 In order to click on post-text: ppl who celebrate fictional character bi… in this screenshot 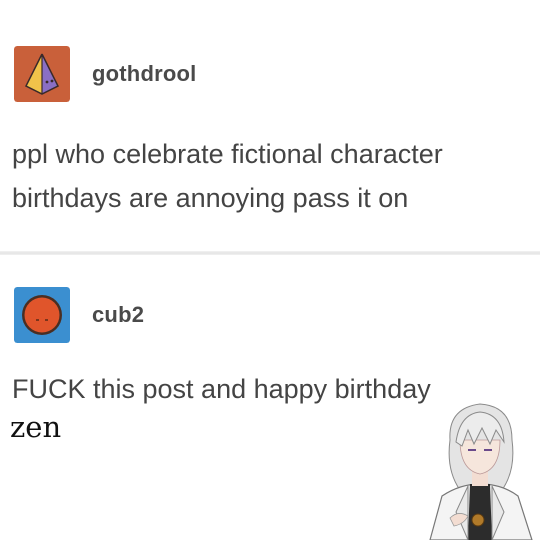, I will do `click(227, 176)`.